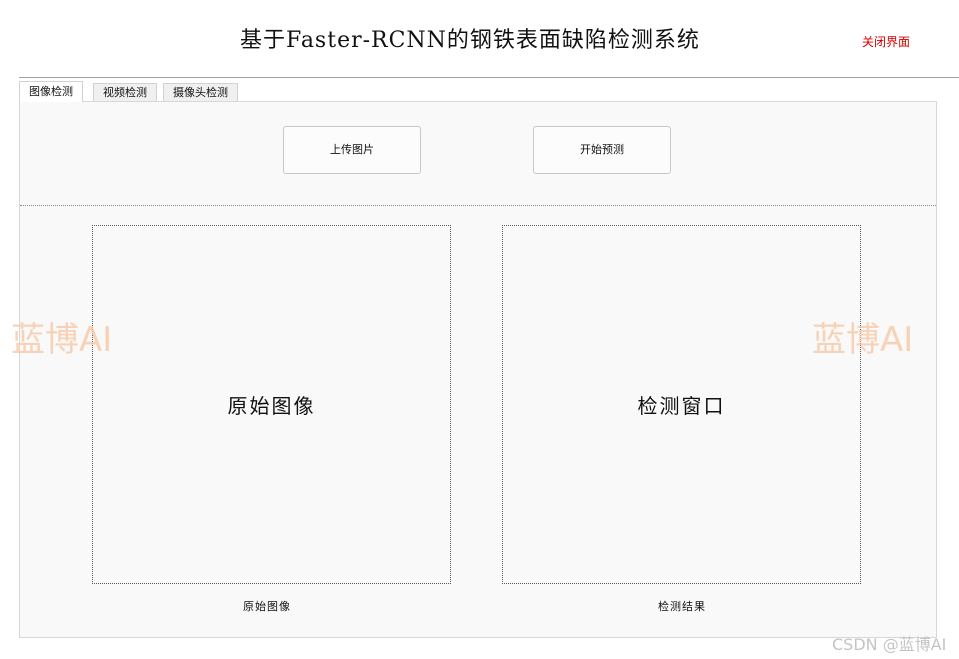 The height and width of the screenshot is (659, 959). What do you see at coordinates (51, 91) in the screenshot?
I see `tab-image-detection: 图像检测` at bounding box center [51, 91].